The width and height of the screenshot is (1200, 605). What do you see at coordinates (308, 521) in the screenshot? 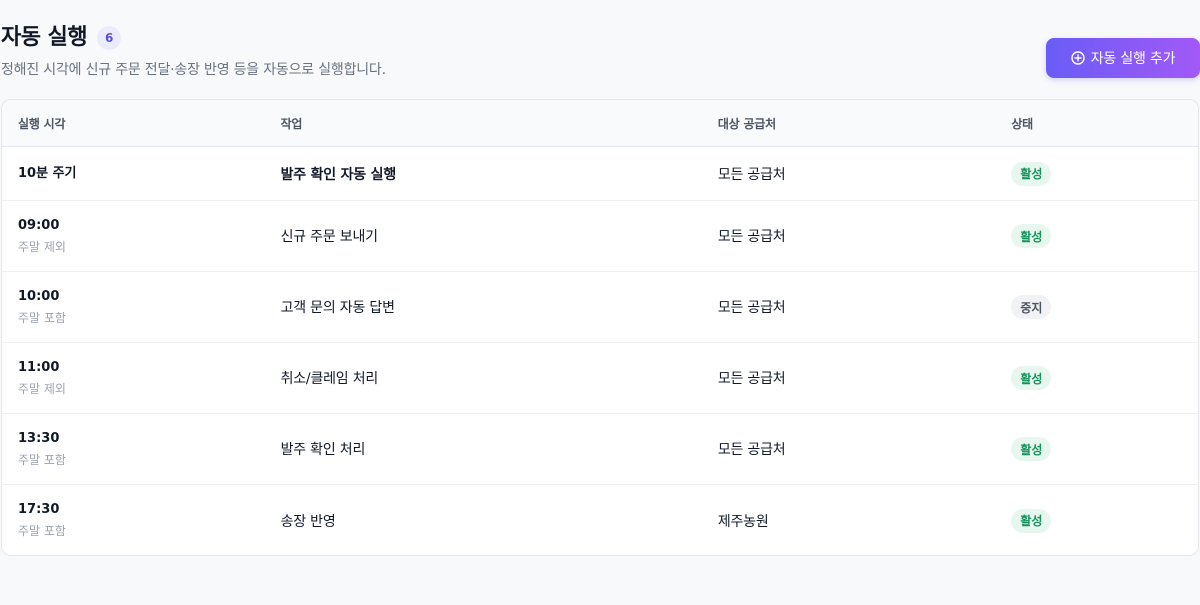
I see `cell-task: 송장 반영` at bounding box center [308, 521].